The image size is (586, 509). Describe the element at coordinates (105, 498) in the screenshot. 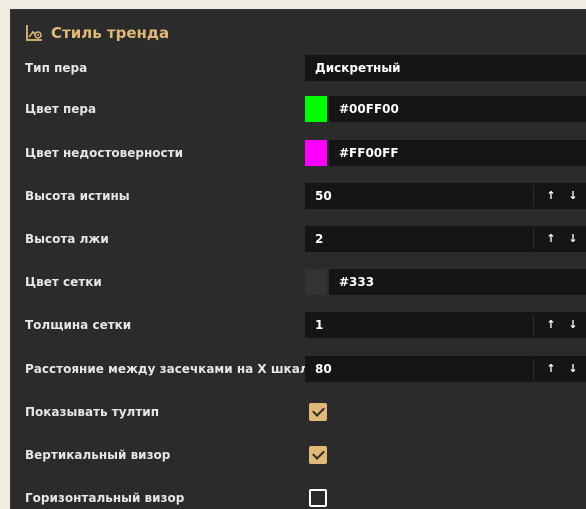

I see `horizontal-viewer-label: Горизонтальный визор` at that location.